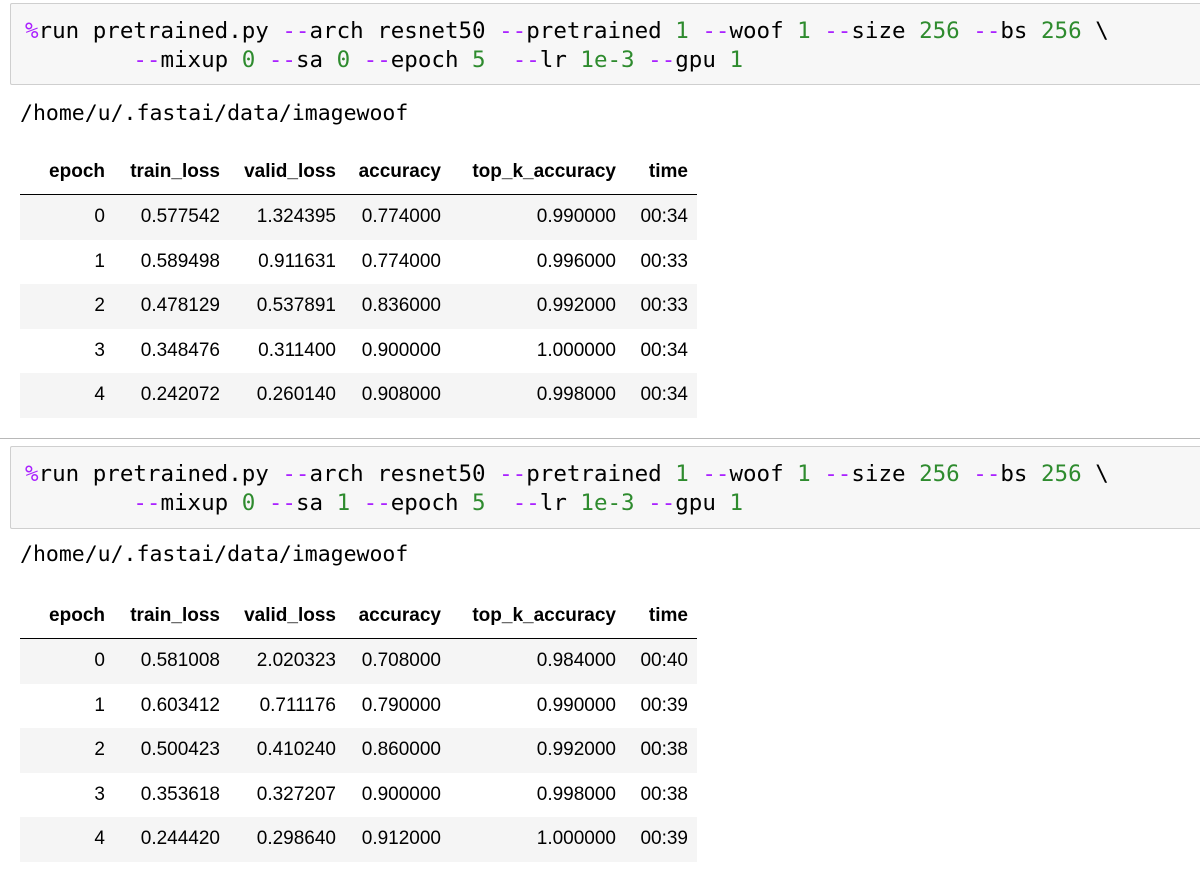 The width and height of the screenshot is (1200, 874). I want to click on table-row: 3 0.353618 0.327207 0.900000 0.998000 00:38, so click(358, 794).